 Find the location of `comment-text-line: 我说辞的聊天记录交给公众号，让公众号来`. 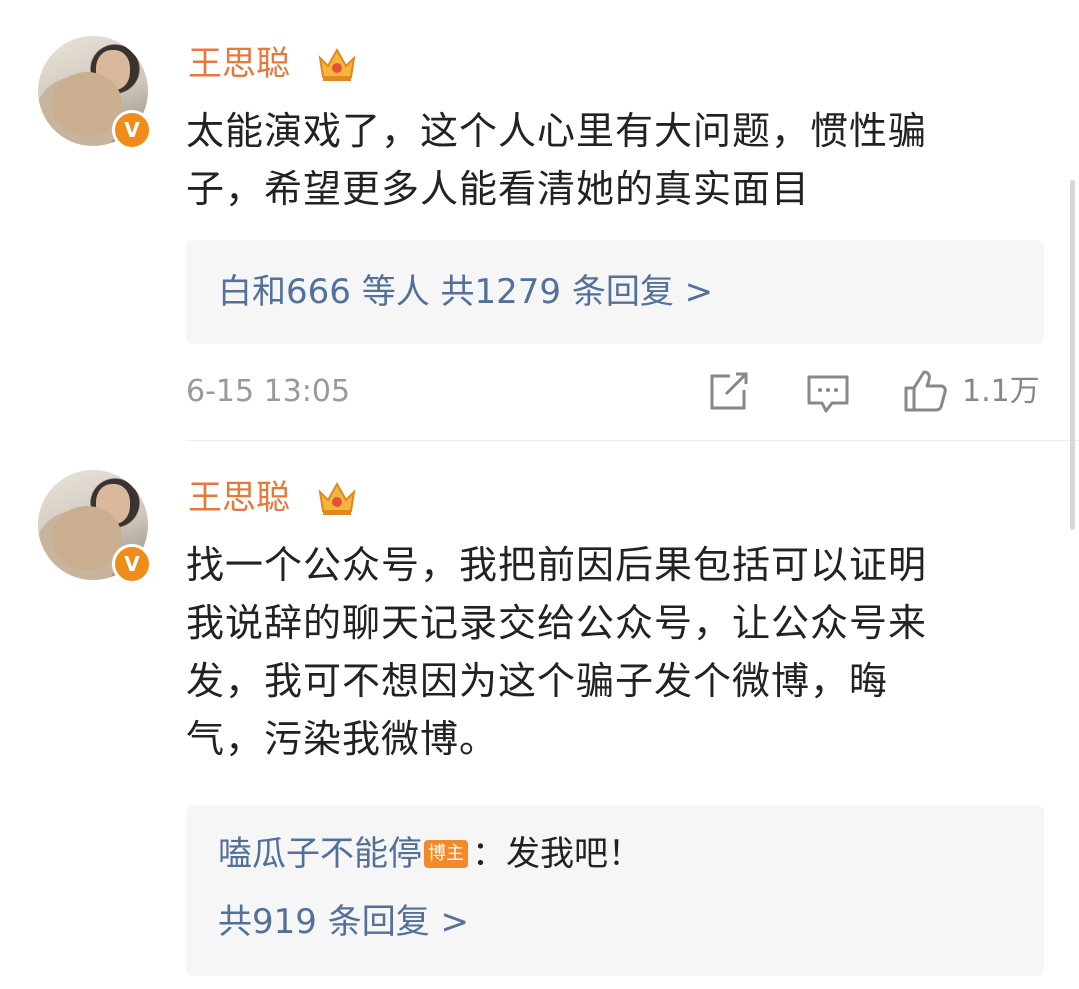

comment-text-line: 我说辞的聊天记录交给公众号，让公众号来 is located at coordinates (557, 623).